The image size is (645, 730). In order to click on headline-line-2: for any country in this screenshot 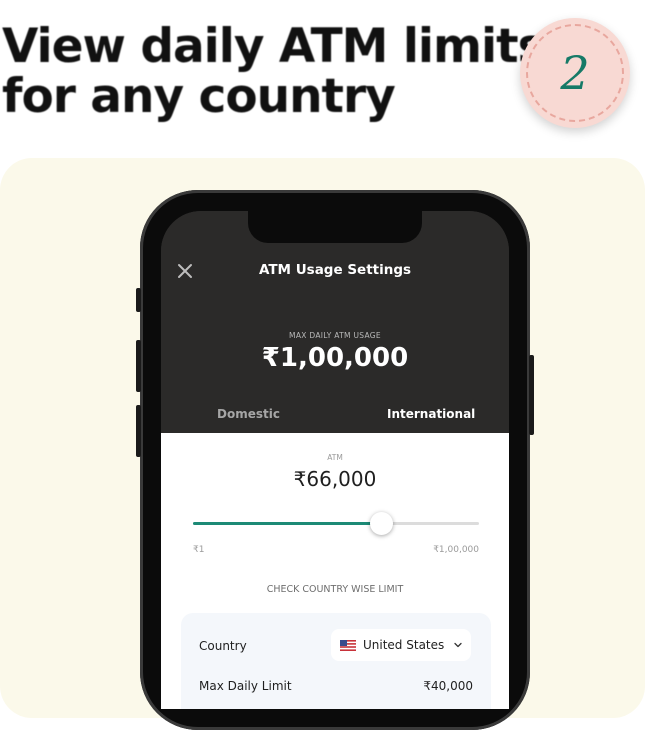, I will do `click(199, 96)`.